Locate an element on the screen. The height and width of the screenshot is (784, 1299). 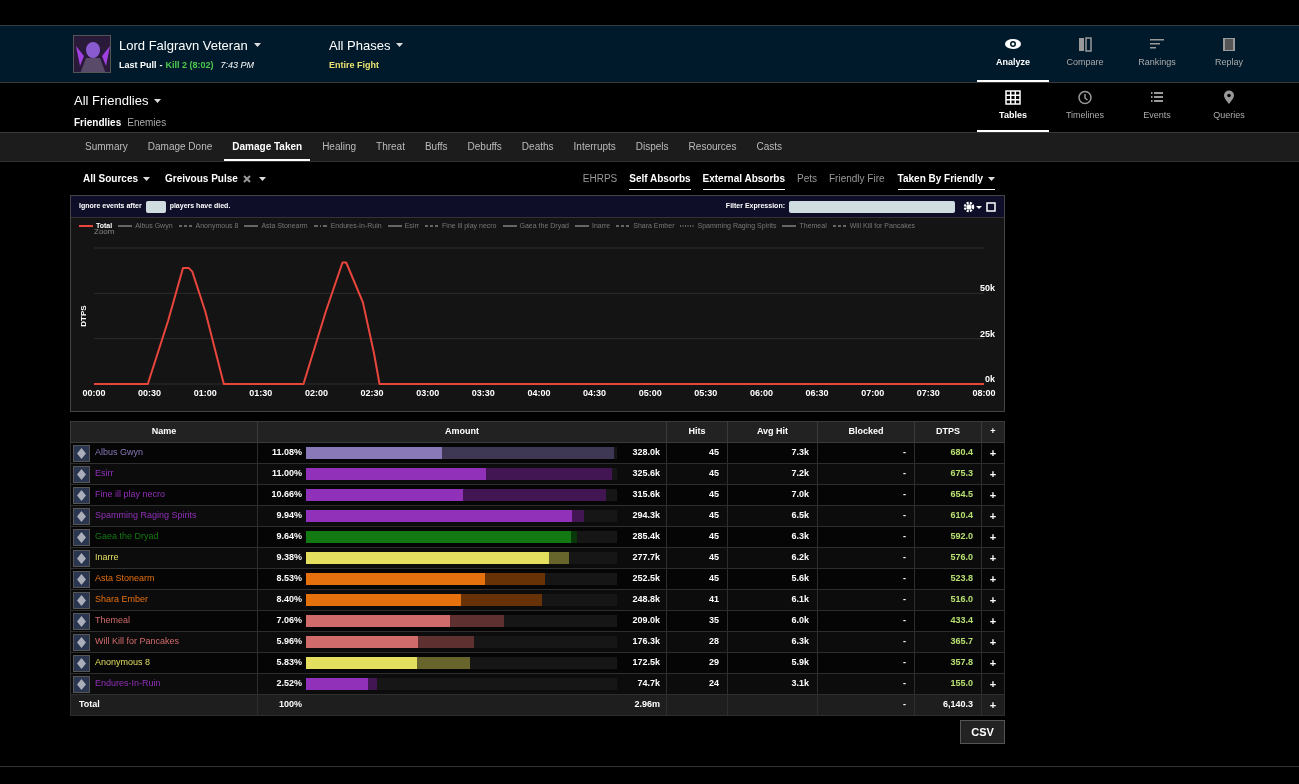
toggle-button: EHRPS is located at coordinates (600, 180).